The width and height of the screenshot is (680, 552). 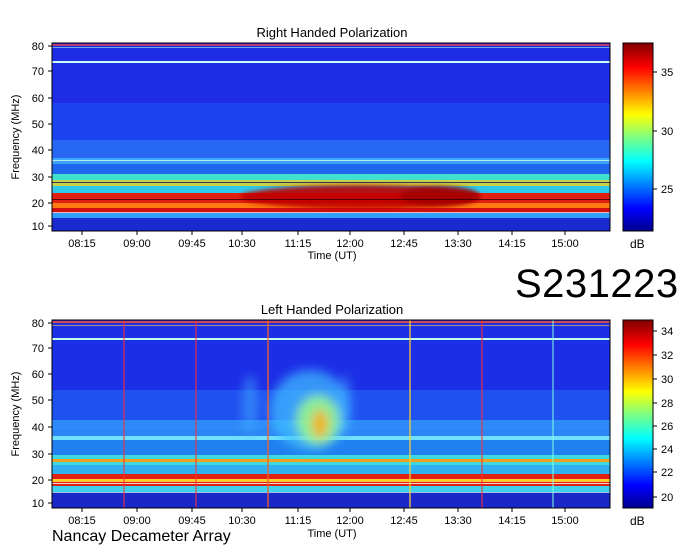 I want to click on colorbar-tick: 26, so click(x=663, y=427).